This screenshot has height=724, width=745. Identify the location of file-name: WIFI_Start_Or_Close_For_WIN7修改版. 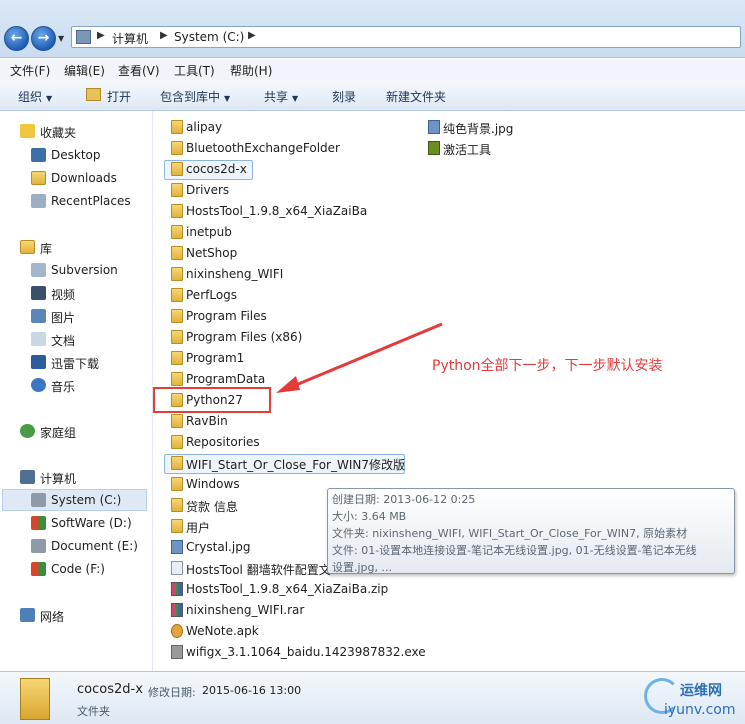
(295, 465).